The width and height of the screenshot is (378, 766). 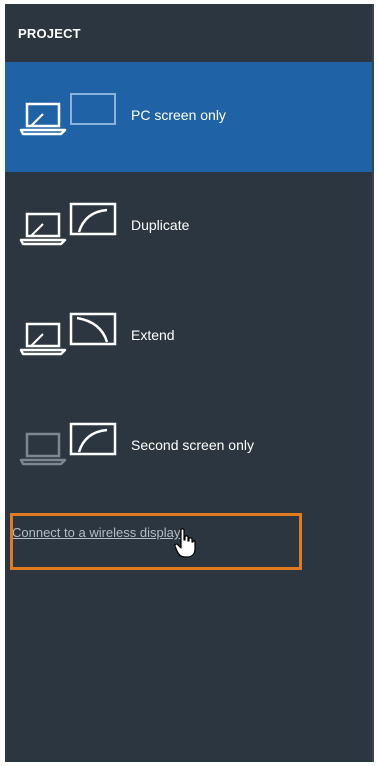 I want to click on connect-wireless-display-link: Connect to a wireless display, so click(x=96, y=532).